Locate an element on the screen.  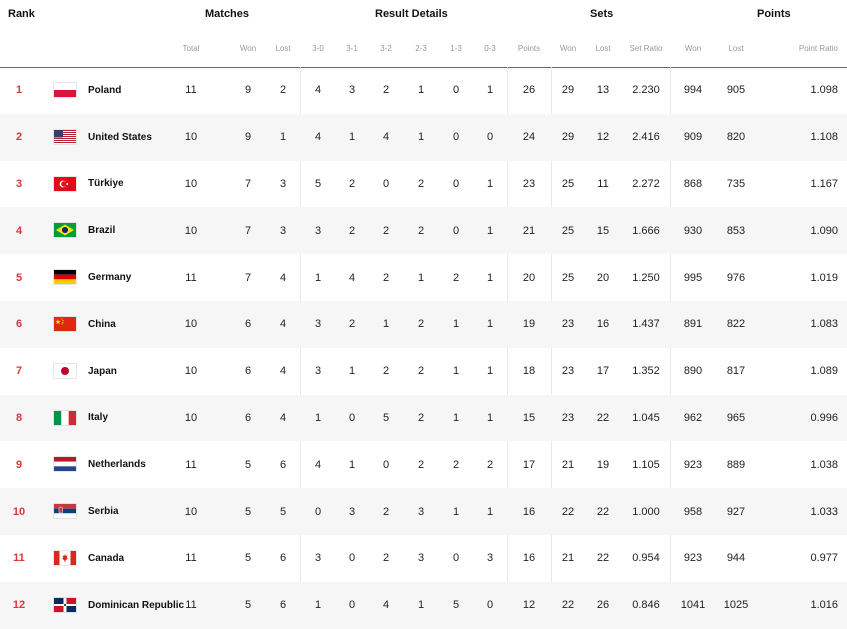
col-header-sets-won: Won is located at coordinates (568, 48).